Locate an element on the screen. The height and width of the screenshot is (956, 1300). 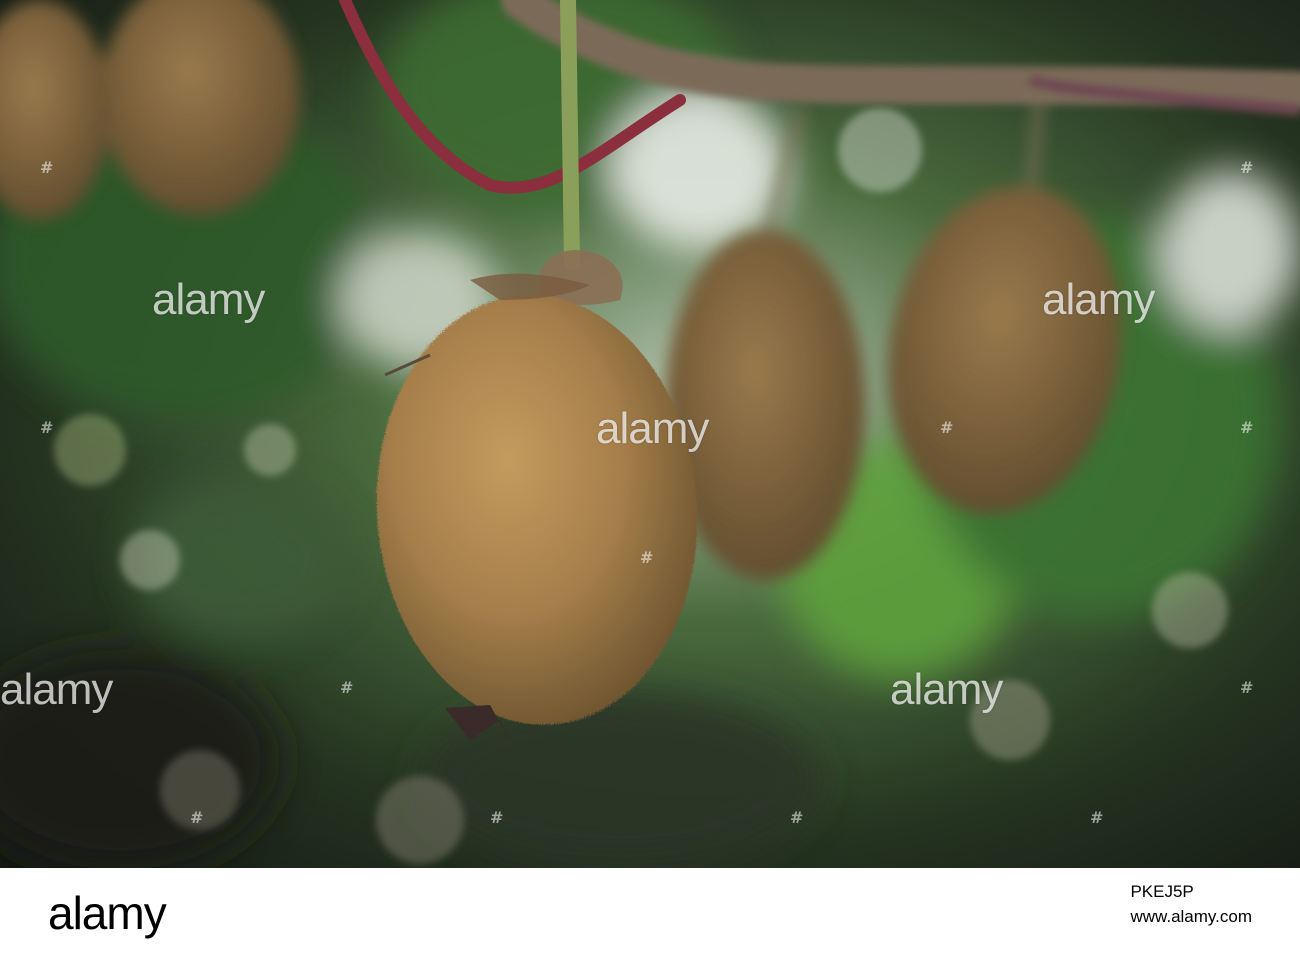
blurred-kiwi-left is located at coordinates (150, 110).